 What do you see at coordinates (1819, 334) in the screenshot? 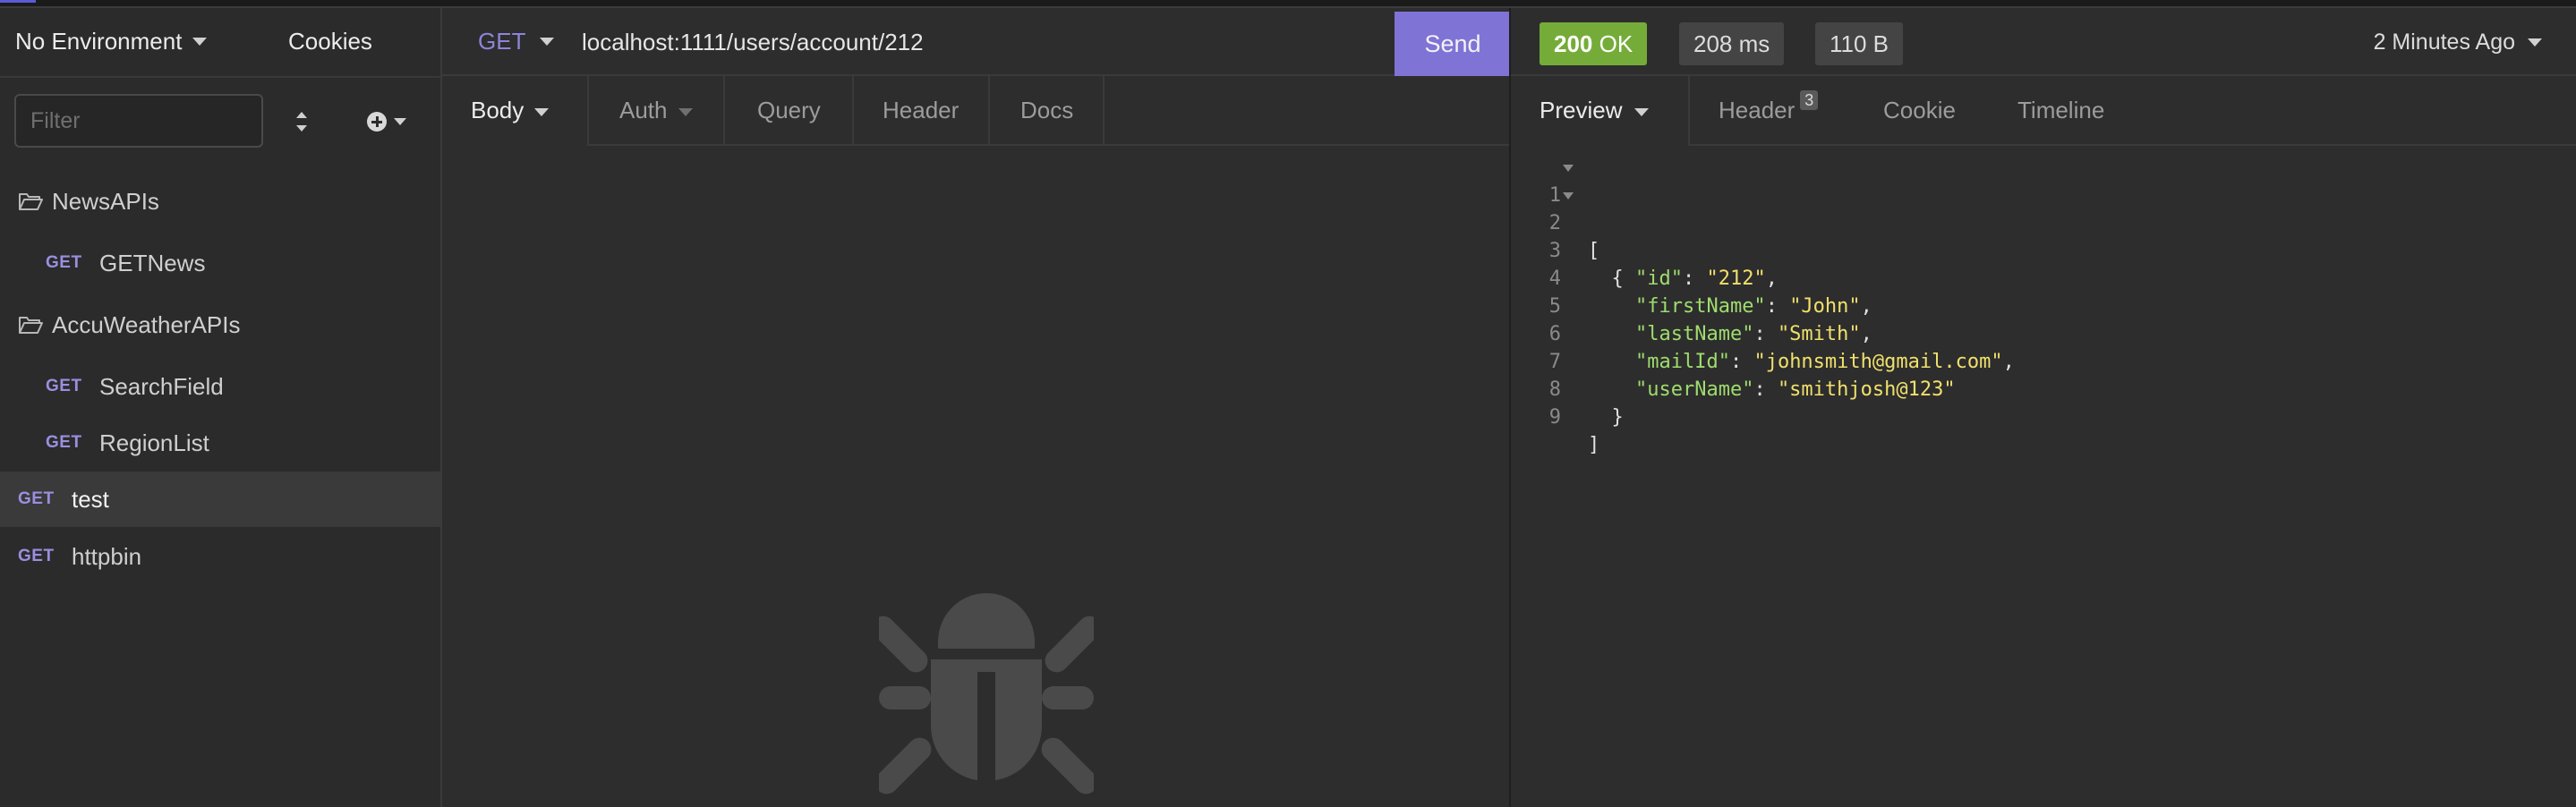
I see `json-value: "Smith"` at bounding box center [1819, 334].